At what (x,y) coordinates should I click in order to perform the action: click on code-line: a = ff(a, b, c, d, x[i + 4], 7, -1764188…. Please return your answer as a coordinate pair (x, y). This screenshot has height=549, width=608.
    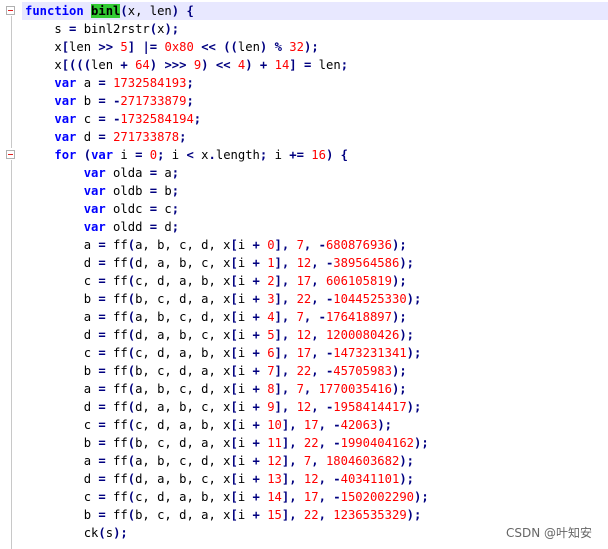
    Looking at the image, I should click on (227, 317).